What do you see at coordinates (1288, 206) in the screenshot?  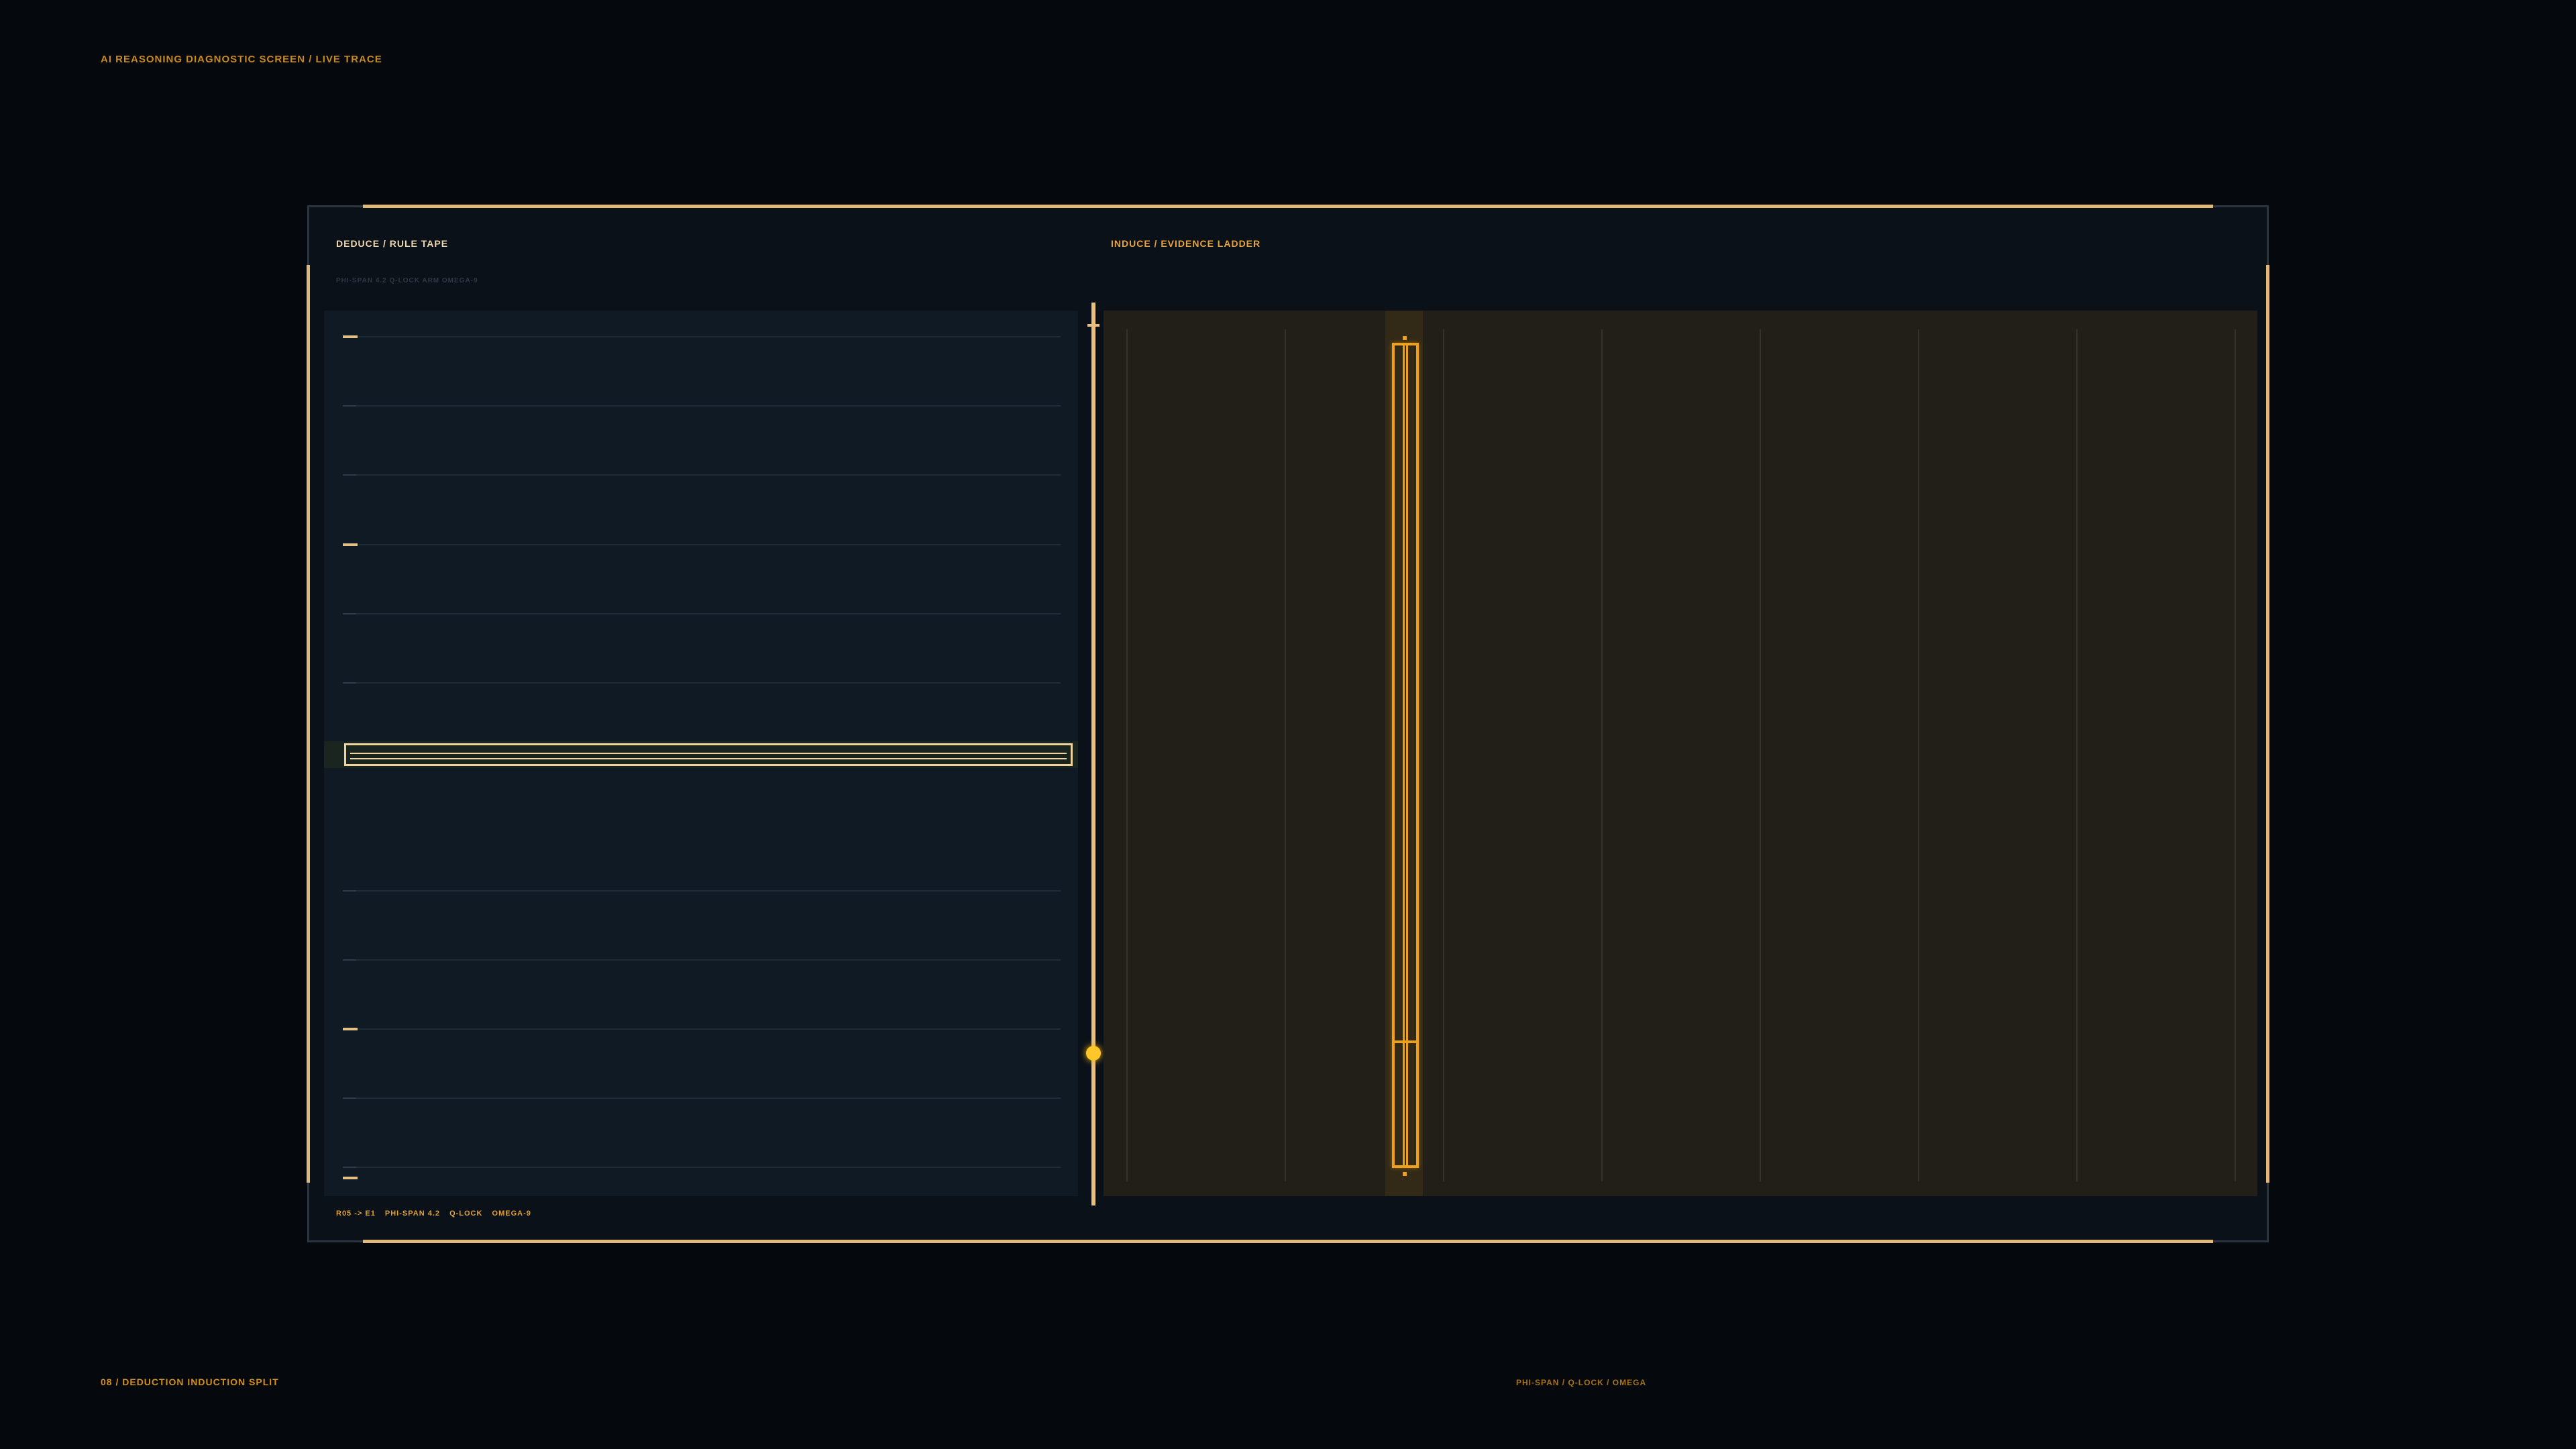 I see `frame-top-edge` at bounding box center [1288, 206].